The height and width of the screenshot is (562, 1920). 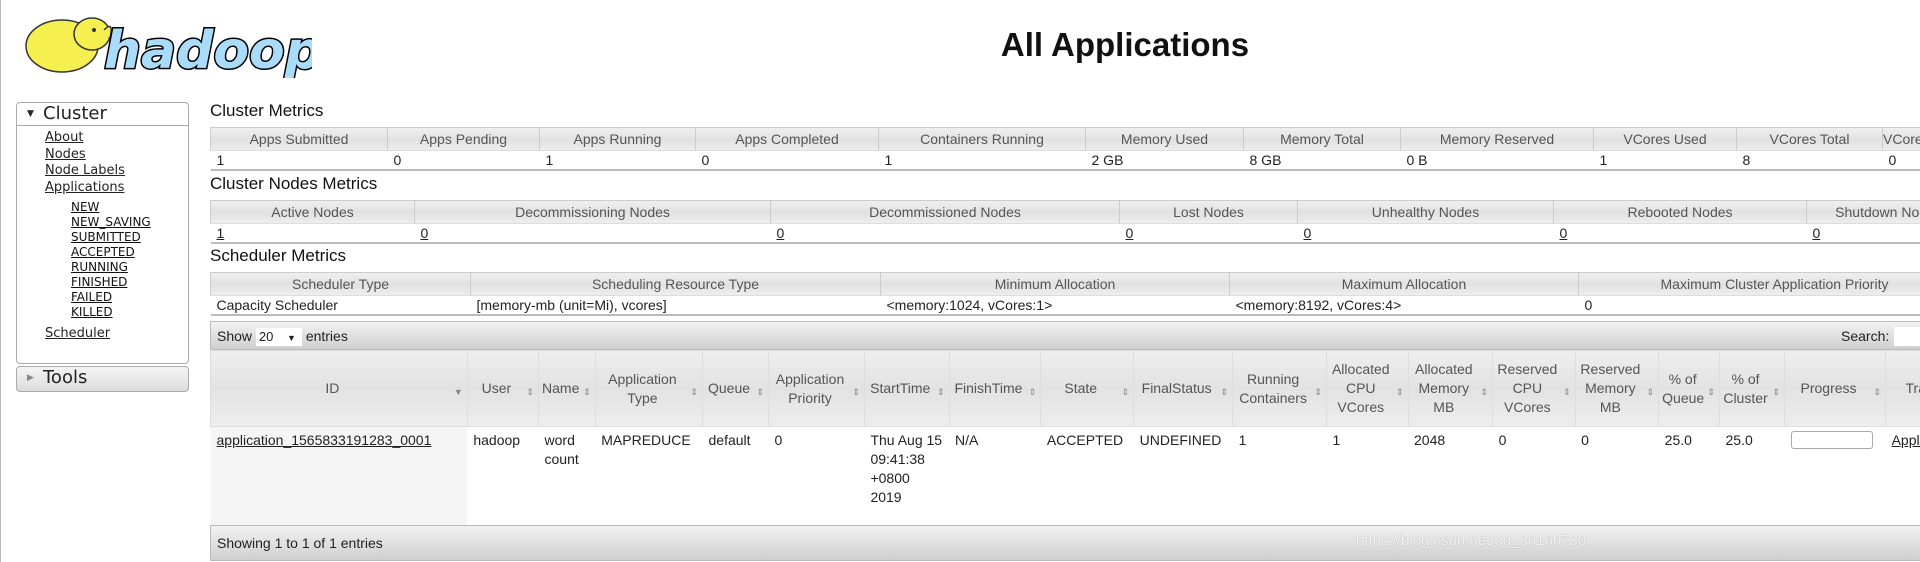 What do you see at coordinates (1831, 440) in the screenshot?
I see `progress-bar` at bounding box center [1831, 440].